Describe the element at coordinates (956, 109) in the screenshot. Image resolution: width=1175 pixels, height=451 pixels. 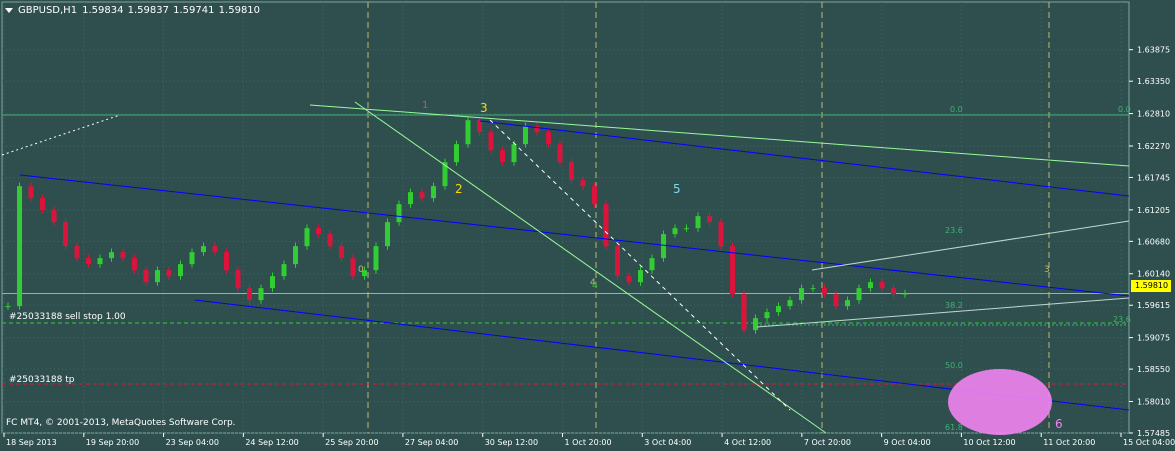
I see `fib-label: 0.0` at that location.